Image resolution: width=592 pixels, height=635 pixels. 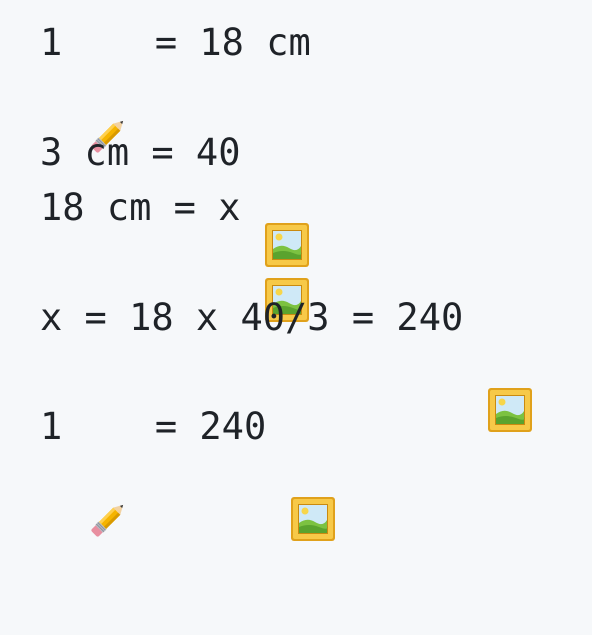 What do you see at coordinates (62, 426) in the screenshot?
I see `line-5-start: 1` at bounding box center [62, 426].